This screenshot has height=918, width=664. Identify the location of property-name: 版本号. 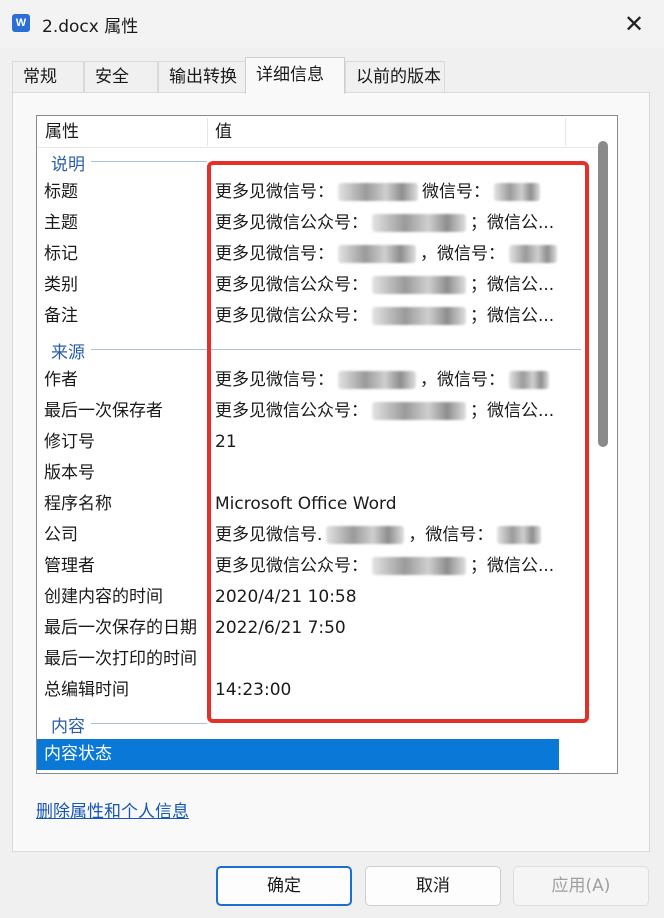
(69, 473).